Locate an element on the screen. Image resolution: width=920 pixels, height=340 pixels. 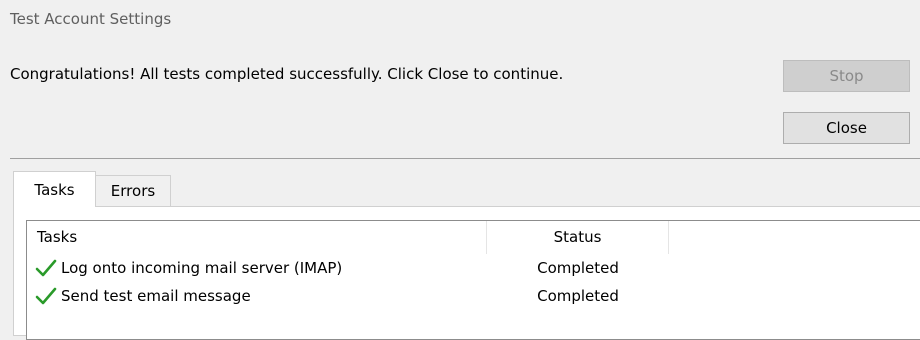
task-label: Send test email message is located at coordinates (156, 296).